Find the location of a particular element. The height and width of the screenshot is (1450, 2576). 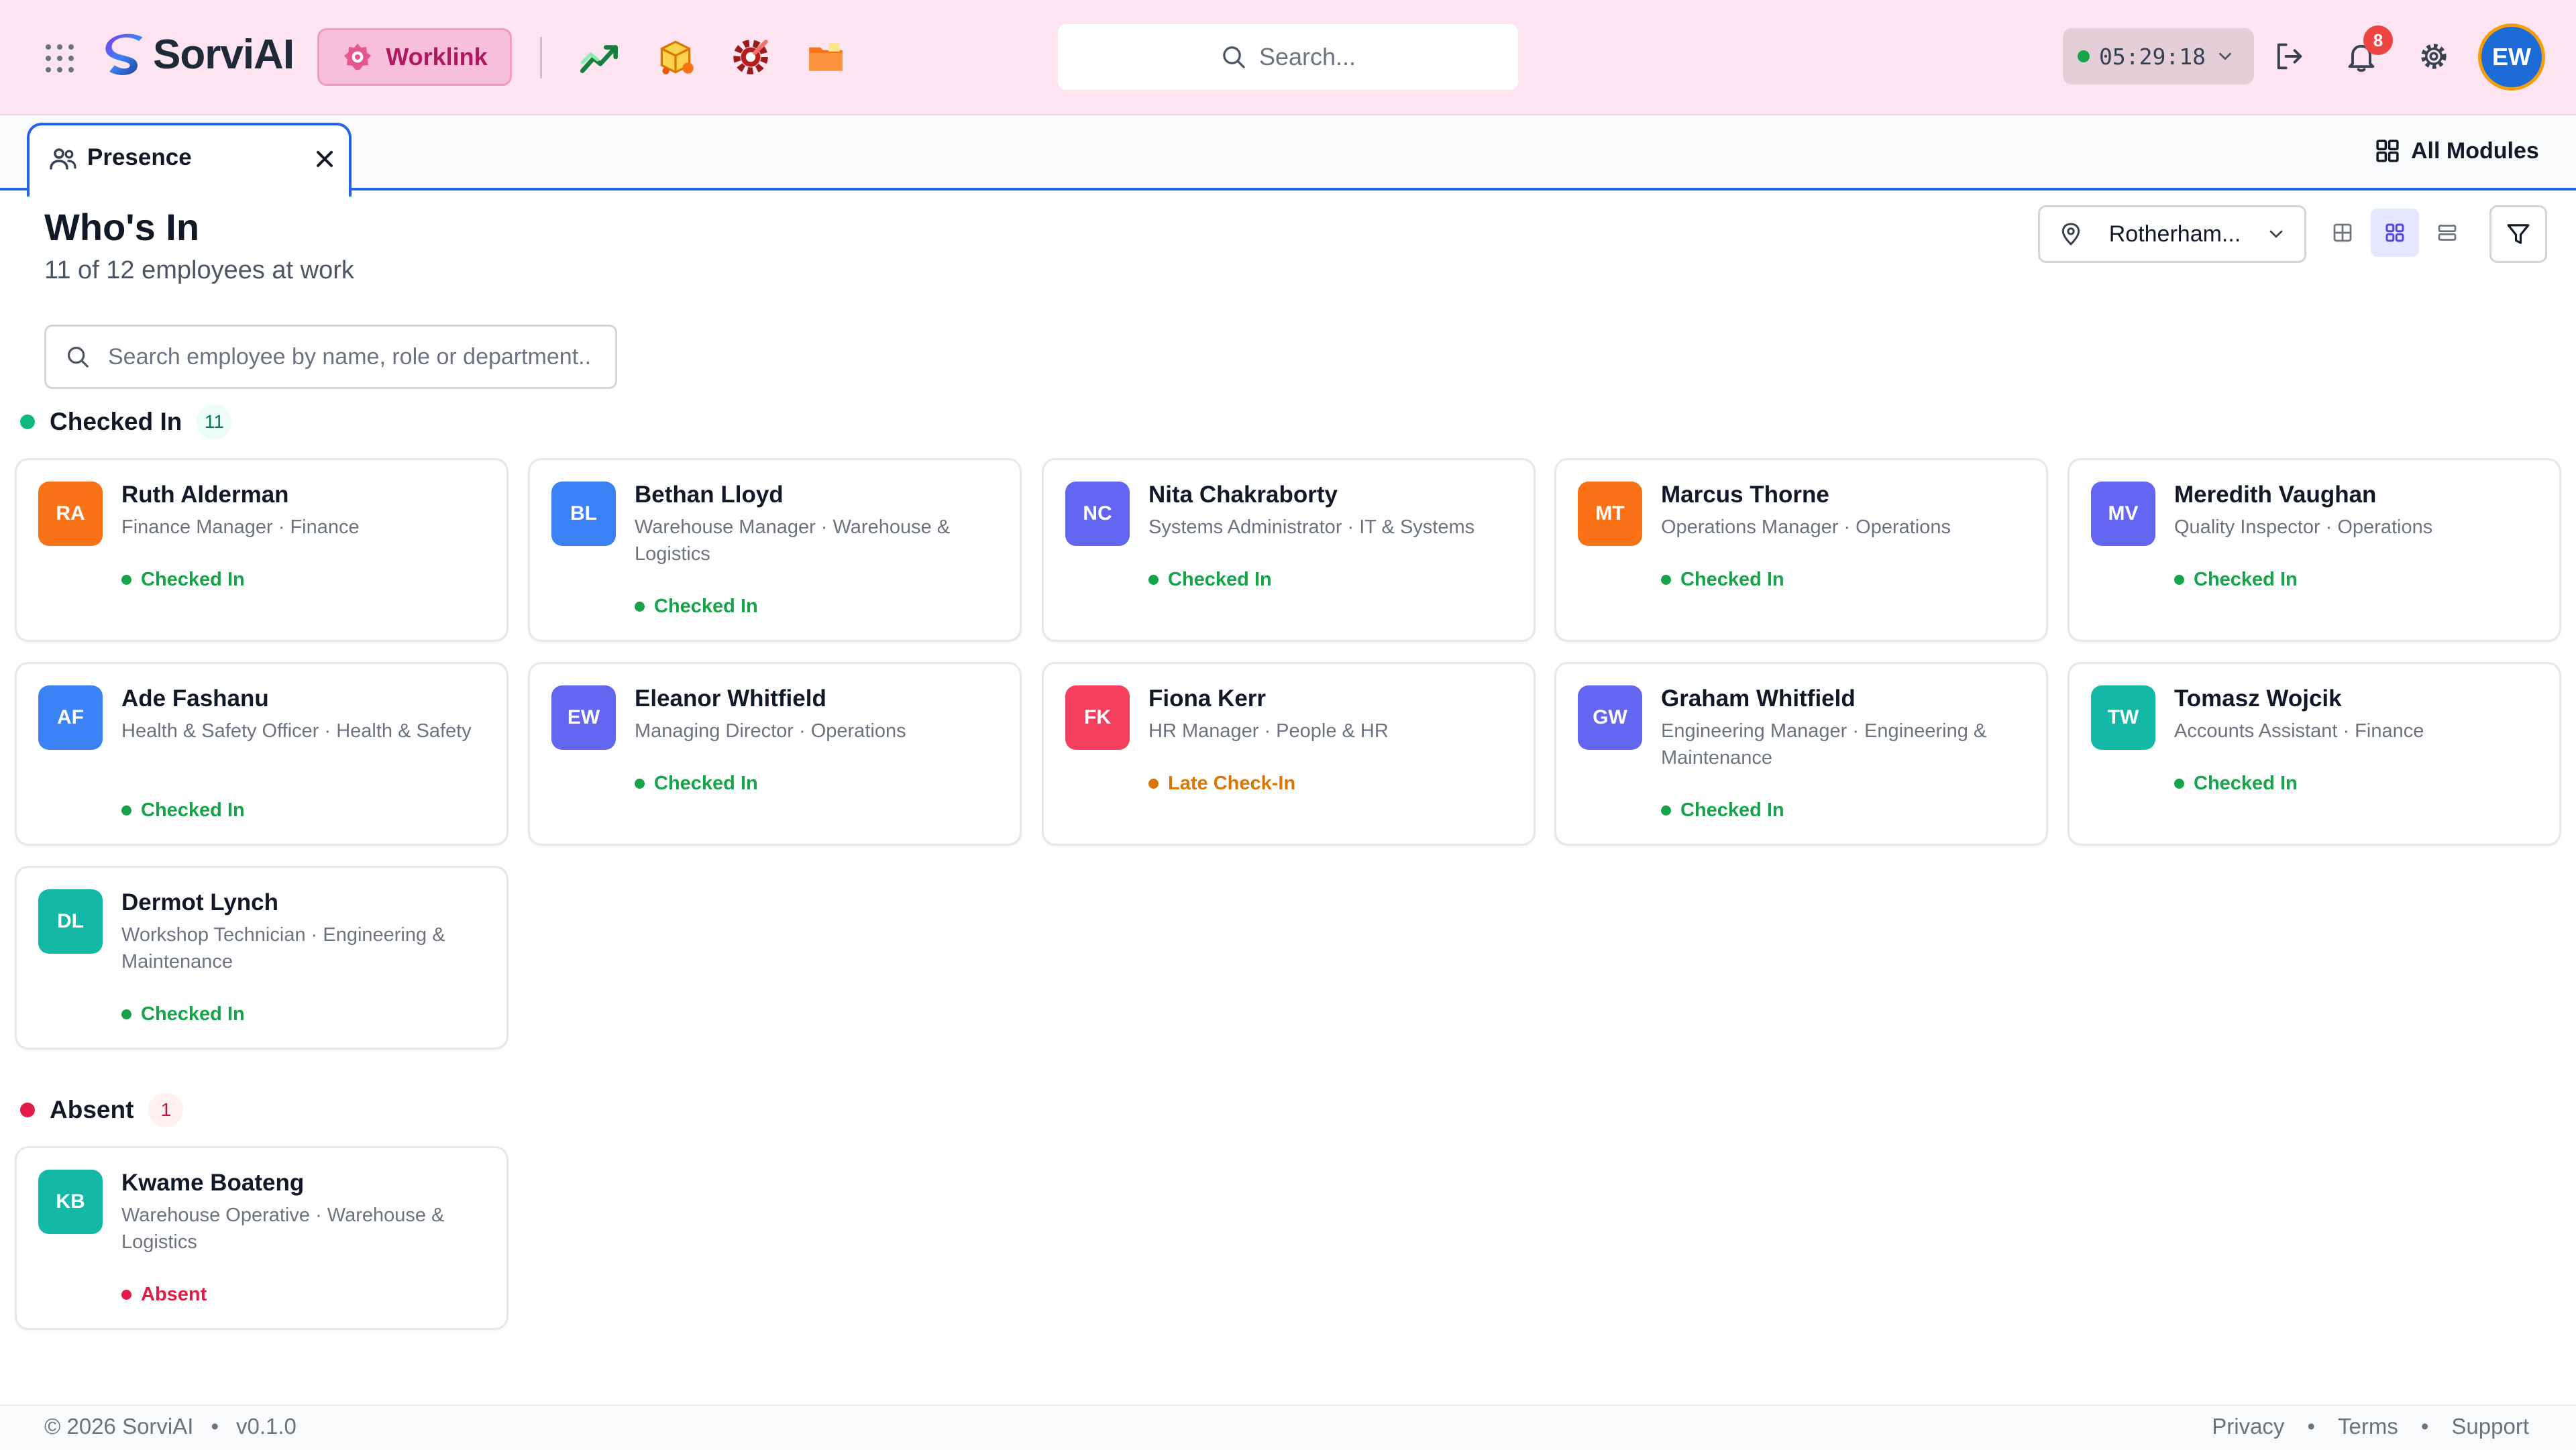

users-icon is located at coordinates (63, 159).